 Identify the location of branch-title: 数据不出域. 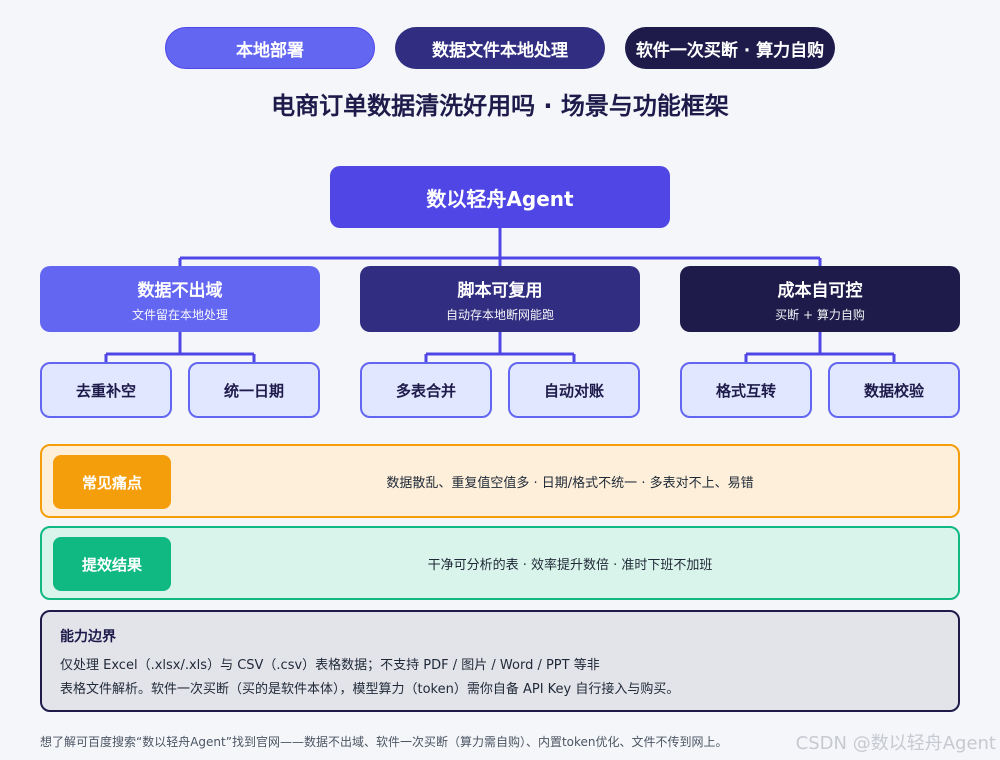
(180, 290).